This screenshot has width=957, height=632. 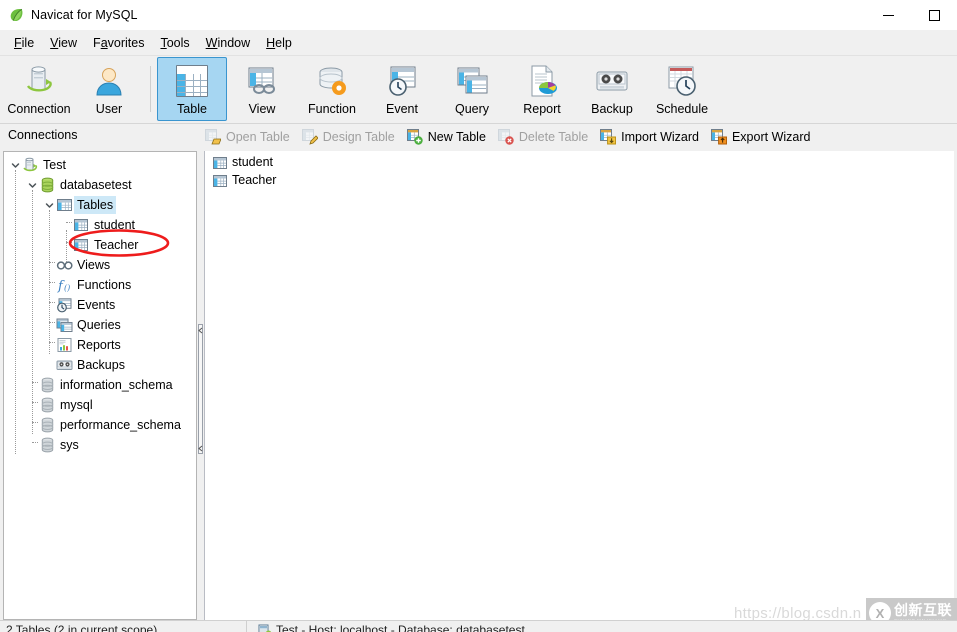 I want to click on tree-item-label: Functions, so click(x=104, y=285).